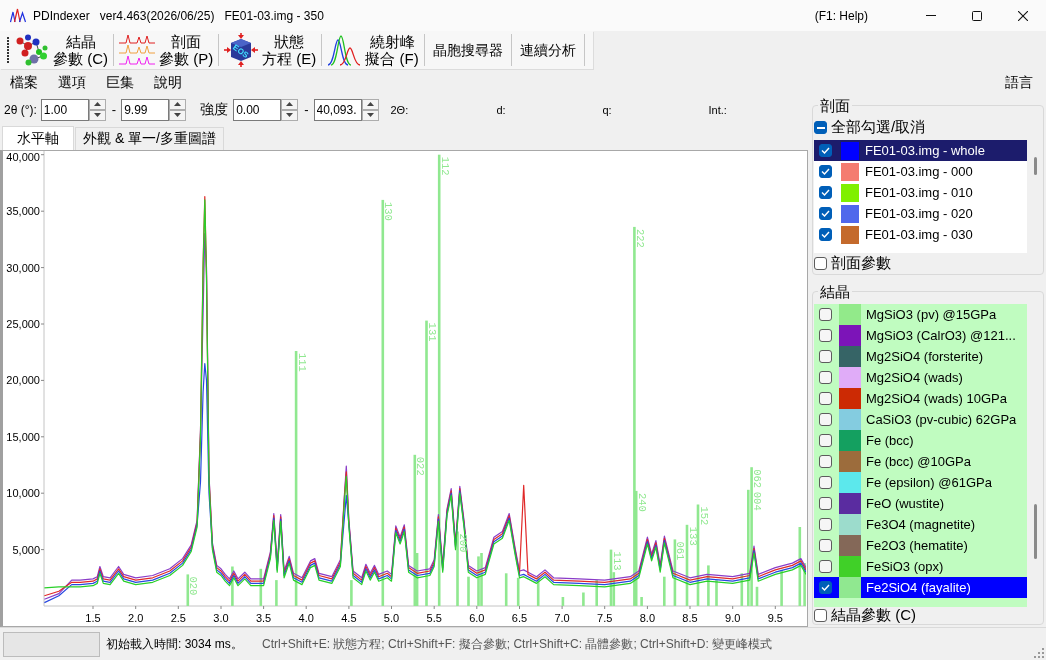  What do you see at coordinates (920, 213) in the screenshot?
I see `profile-list-item: FE01-03.img - 020` at bounding box center [920, 213].